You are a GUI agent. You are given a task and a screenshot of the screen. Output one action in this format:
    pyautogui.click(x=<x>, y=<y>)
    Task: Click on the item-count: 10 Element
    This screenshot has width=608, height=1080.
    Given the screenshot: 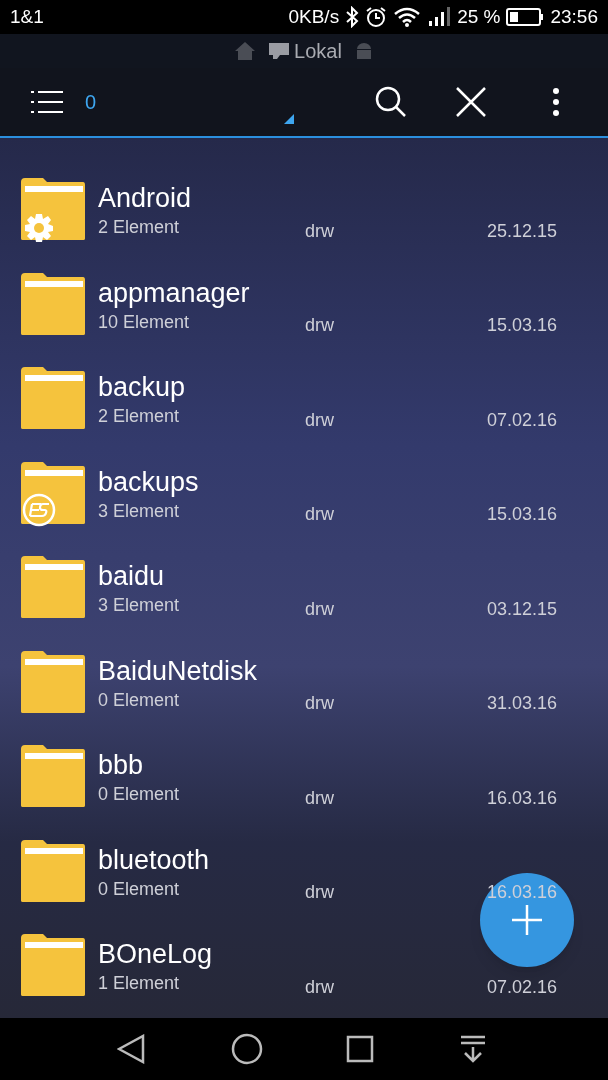 What is the action you would take?
    pyautogui.click(x=144, y=322)
    